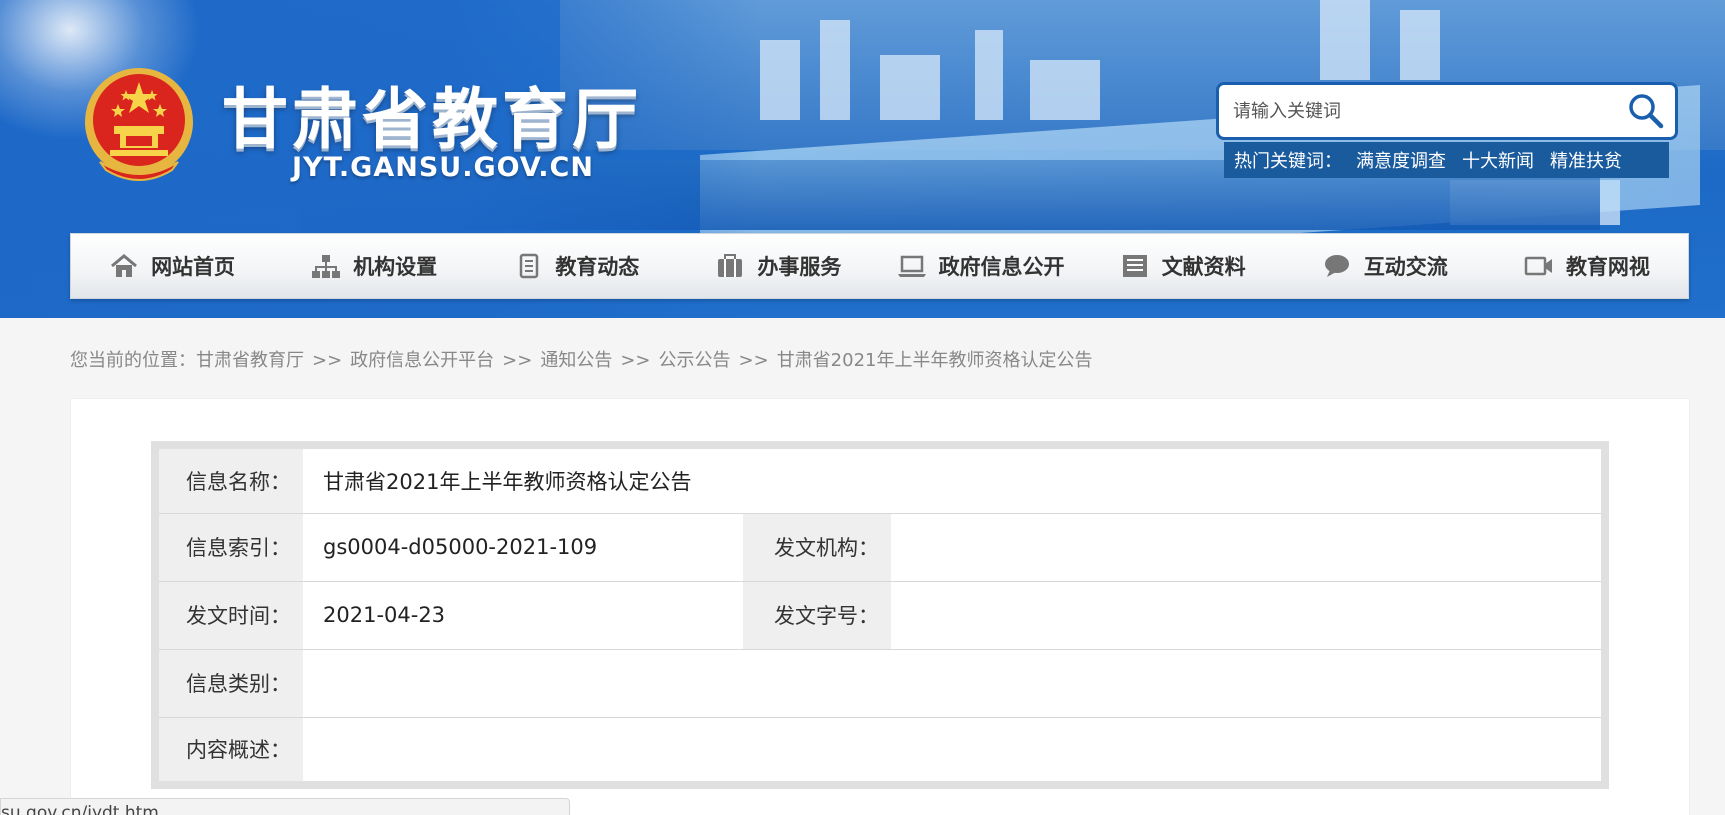  I want to click on info-org-value, so click(1248, 547).